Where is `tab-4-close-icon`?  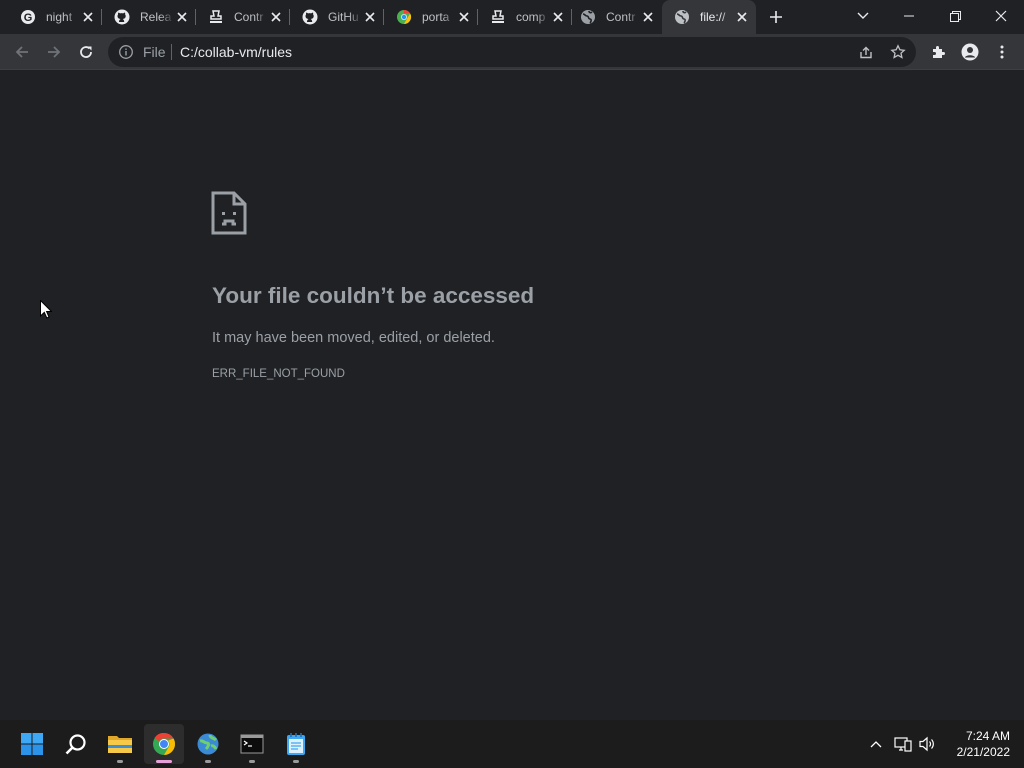
tab-4-close-icon is located at coordinates (370, 17).